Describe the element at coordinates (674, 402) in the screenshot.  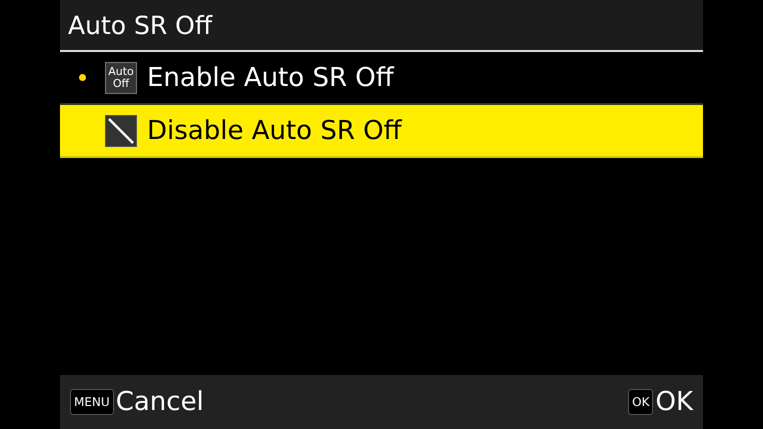
I see `footer-action: OK` at that location.